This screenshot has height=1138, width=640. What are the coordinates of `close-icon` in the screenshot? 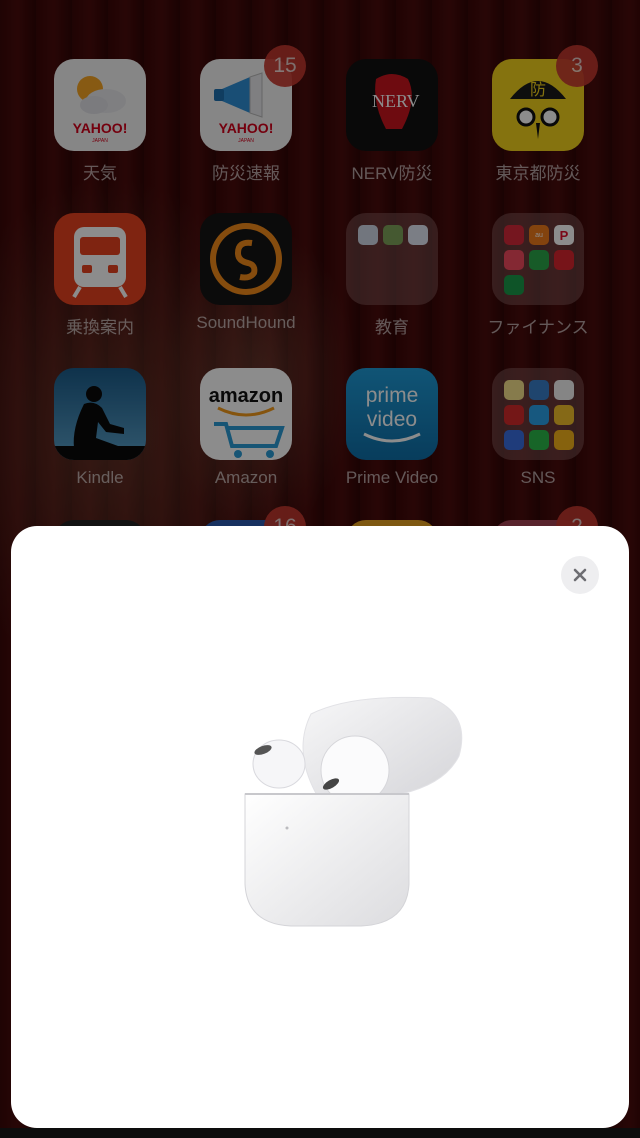 It's located at (580, 575).